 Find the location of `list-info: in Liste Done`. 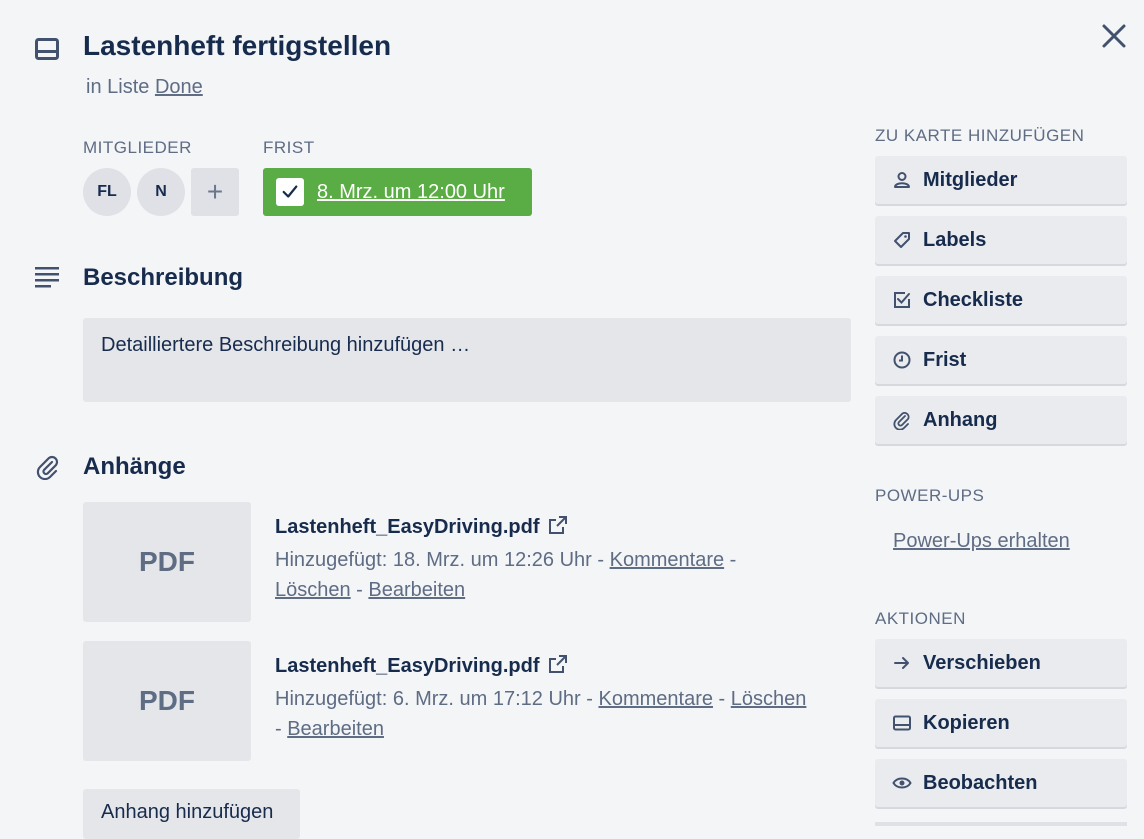

list-info: in Liste Done is located at coordinates (144, 87).